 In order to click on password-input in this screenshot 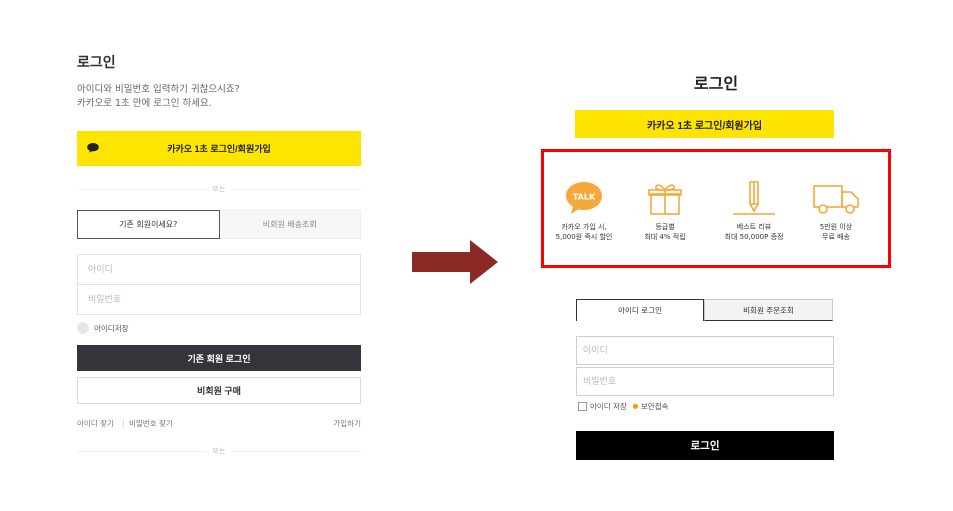, I will do `click(219, 299)`.